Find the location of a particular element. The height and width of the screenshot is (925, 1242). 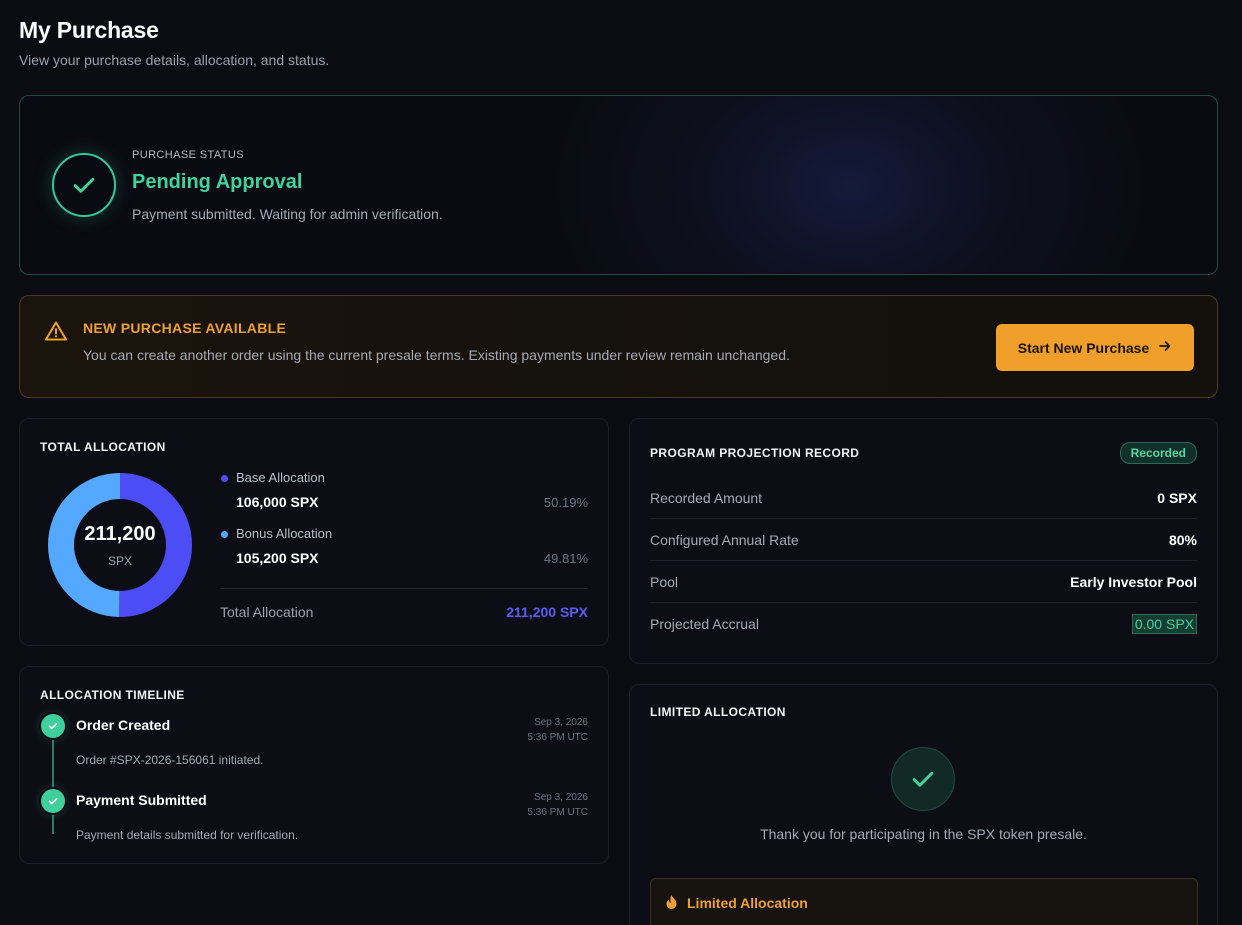

timeline-event-title: Order Created is located at coordinates (123, 725).